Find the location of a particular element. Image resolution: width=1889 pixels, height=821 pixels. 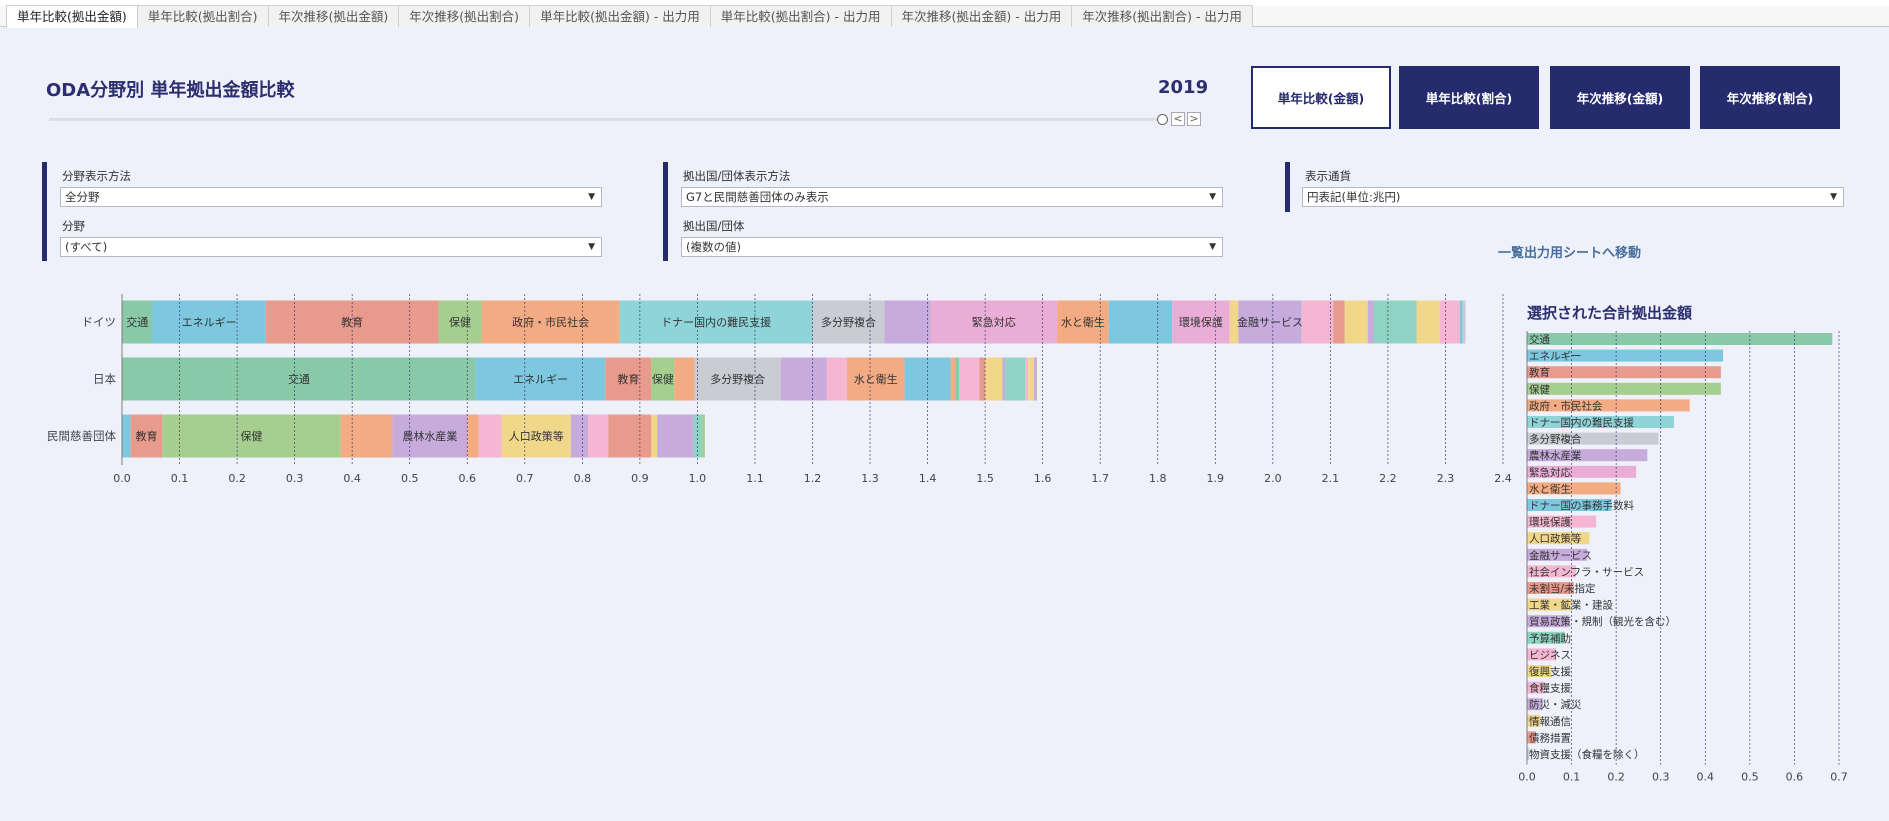

side-category-label: 水と衛生 is located at coordinates (1550, 488).